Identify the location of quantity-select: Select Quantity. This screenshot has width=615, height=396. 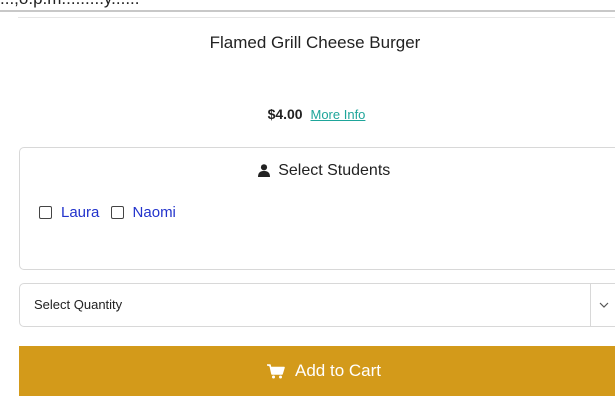
(317, 305).